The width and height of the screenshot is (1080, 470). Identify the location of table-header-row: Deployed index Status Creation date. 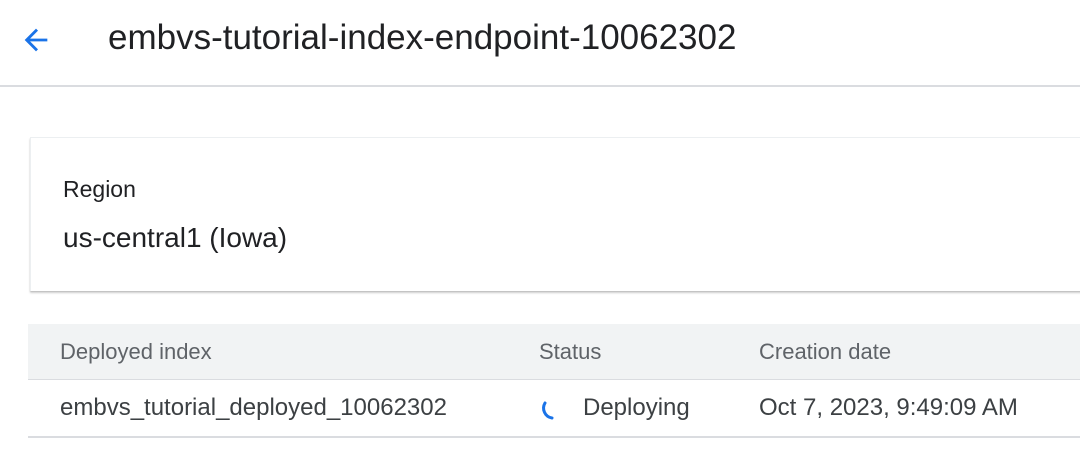
(554, 352).